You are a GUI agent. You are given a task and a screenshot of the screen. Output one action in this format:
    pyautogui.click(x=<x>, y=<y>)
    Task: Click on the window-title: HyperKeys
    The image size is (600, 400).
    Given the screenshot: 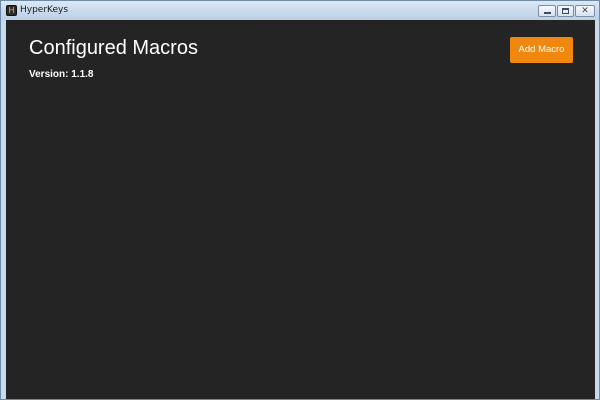 What is the action you would take?
    pyautogui.click(x=44, y=10)
    